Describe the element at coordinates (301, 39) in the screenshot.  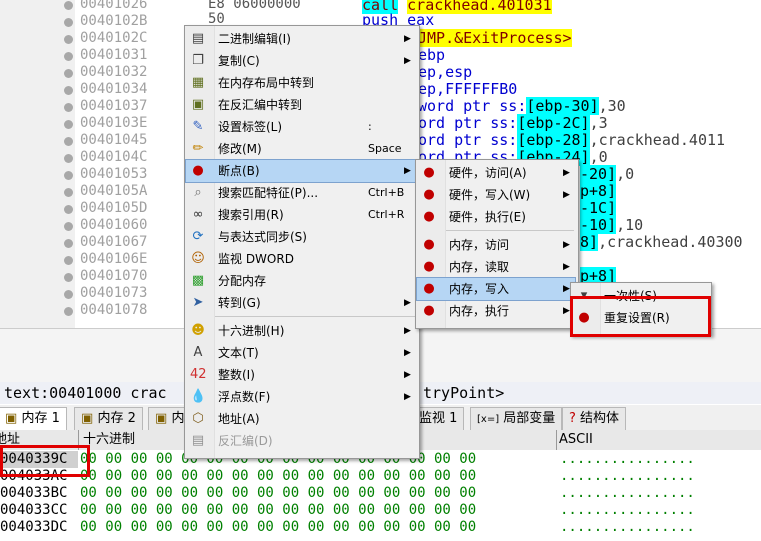
I see `menu-item-binary-edit: ▤ 二进制编辑(I) ▶` at that location.